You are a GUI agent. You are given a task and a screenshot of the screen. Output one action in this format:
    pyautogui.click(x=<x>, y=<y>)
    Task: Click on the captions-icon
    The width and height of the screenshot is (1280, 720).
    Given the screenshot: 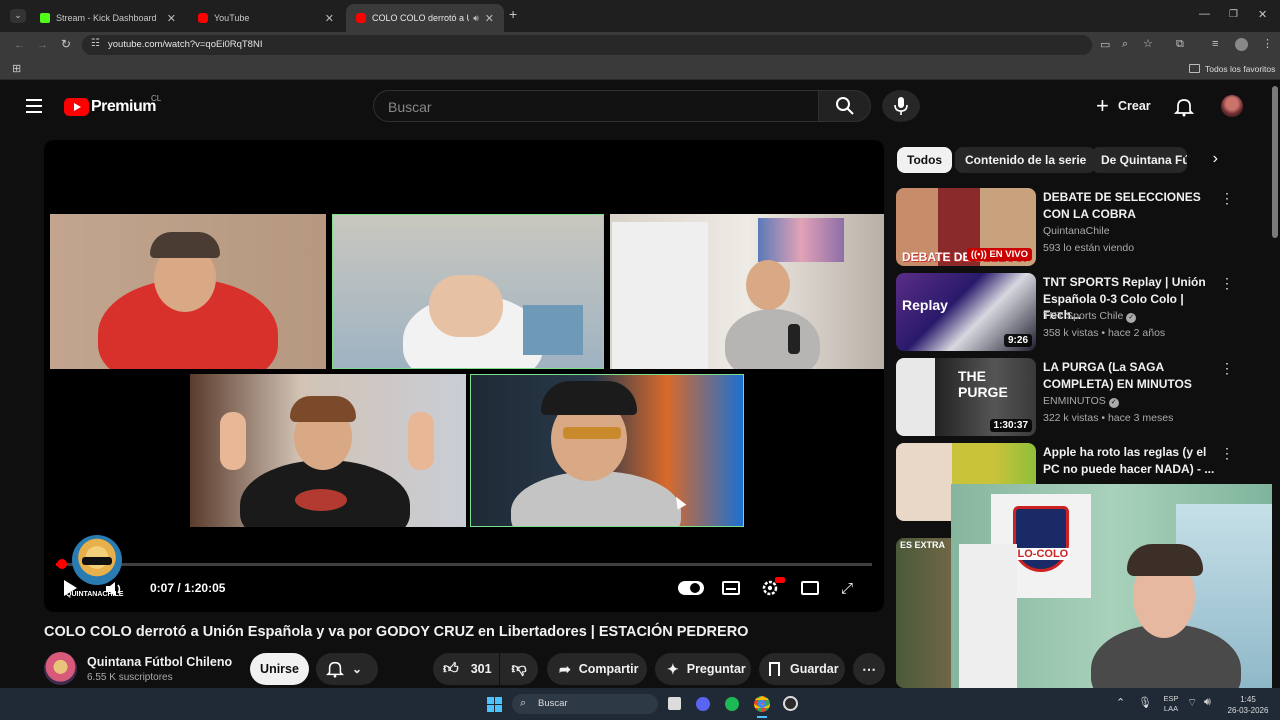 What is the action you would take?
    pyautogui.click(x=731, y=588)
    